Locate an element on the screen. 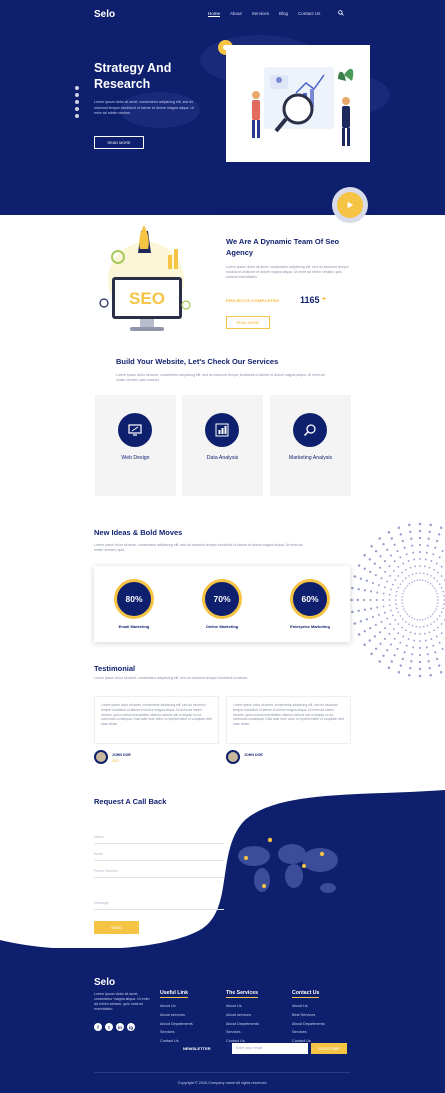 The image size is (445, 1093). magnifier-icon is located at coordinates (310, 430).